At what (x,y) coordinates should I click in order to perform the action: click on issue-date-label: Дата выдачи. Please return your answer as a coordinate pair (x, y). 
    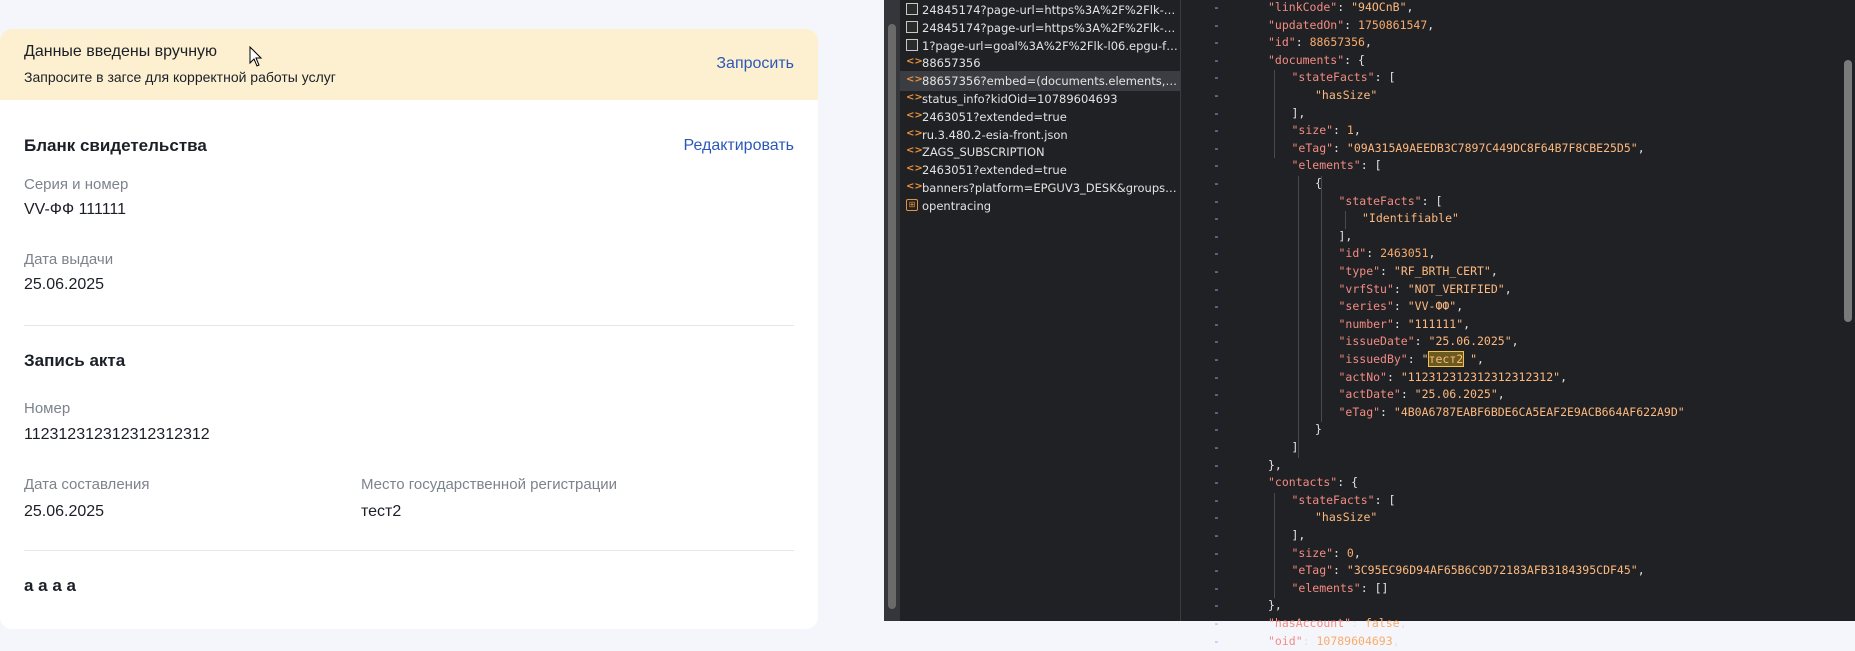
    Looking at the image, I should click on (69, 259).